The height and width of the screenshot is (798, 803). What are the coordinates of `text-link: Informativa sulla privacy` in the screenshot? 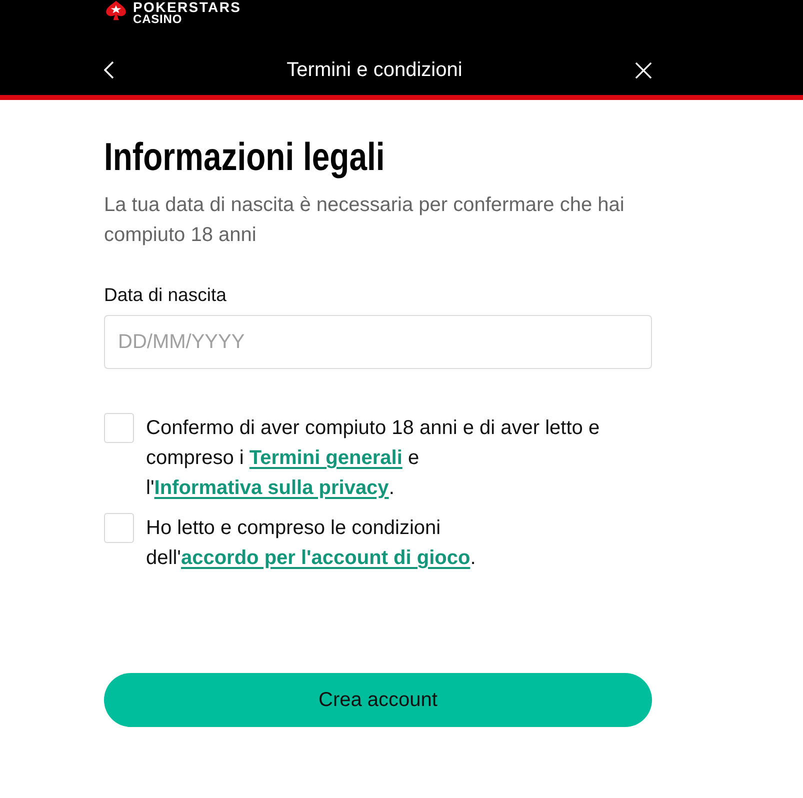 It's located at (271, 488).